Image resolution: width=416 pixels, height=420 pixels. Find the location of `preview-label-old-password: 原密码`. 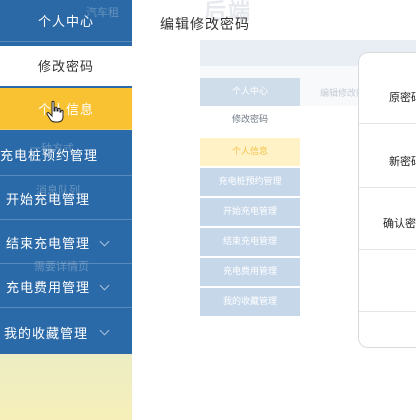

preview-label-old-password: 原密码 is located at coordinates (402, 97).